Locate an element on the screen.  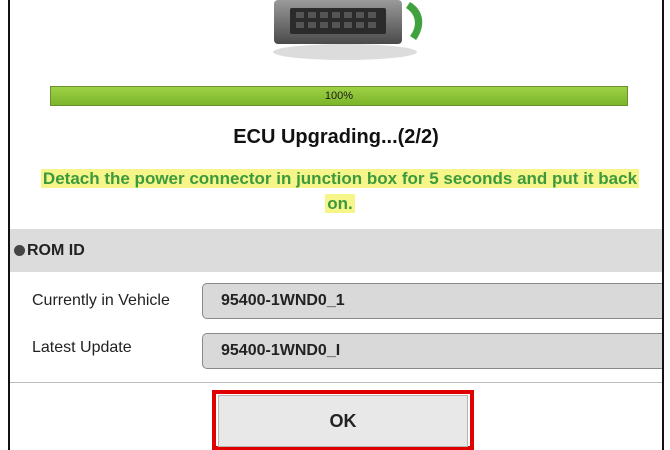
instruction-line-2: on. is located at coordinates (340, 203).